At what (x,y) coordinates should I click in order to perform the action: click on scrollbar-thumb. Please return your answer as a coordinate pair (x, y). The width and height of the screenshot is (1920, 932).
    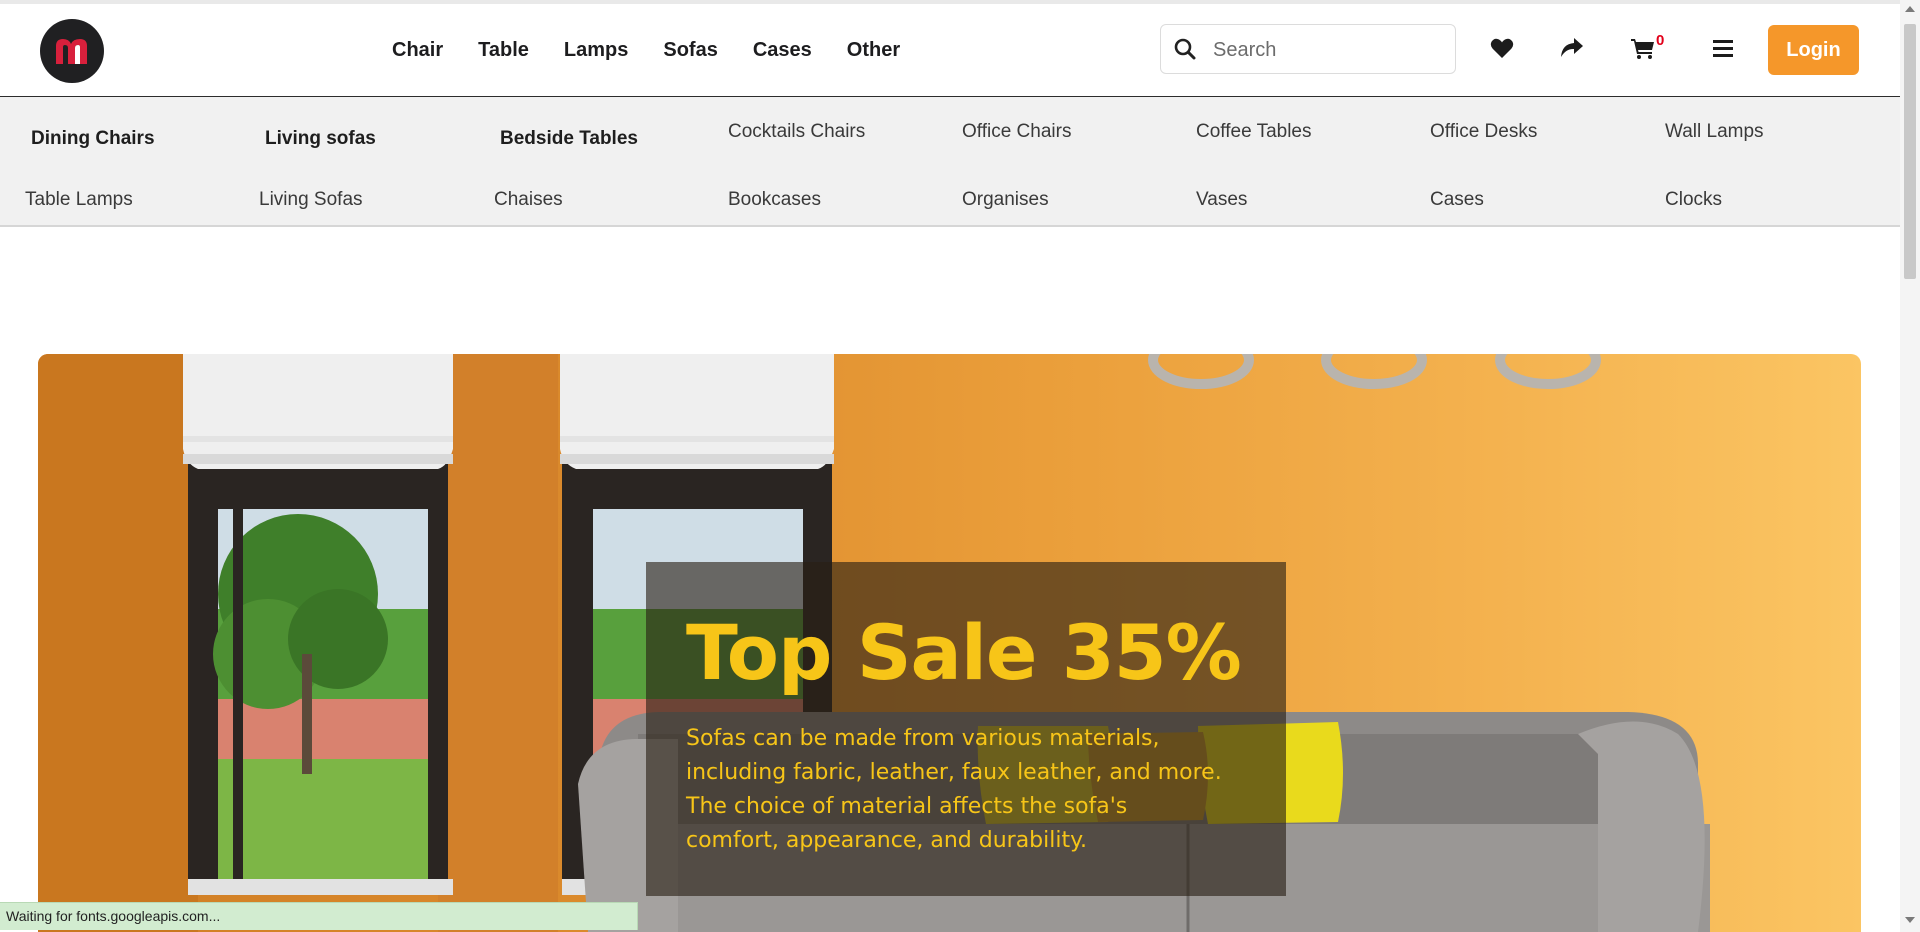
    Looking at the image, I should click on (1910, 151).